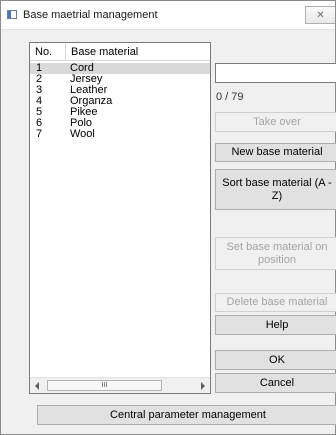  I want to click on list-item: 1 Cord, so click(120, 68).